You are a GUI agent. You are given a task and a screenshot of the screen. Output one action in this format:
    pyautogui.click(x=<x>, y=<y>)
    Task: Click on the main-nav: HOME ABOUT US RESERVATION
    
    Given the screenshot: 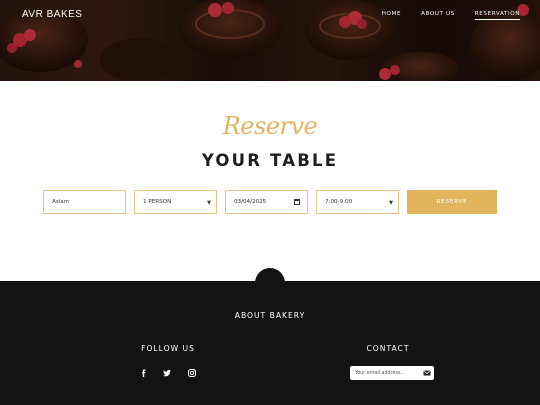 What is the action you would take?
    pyautogui.click(x=451, y=15)
    